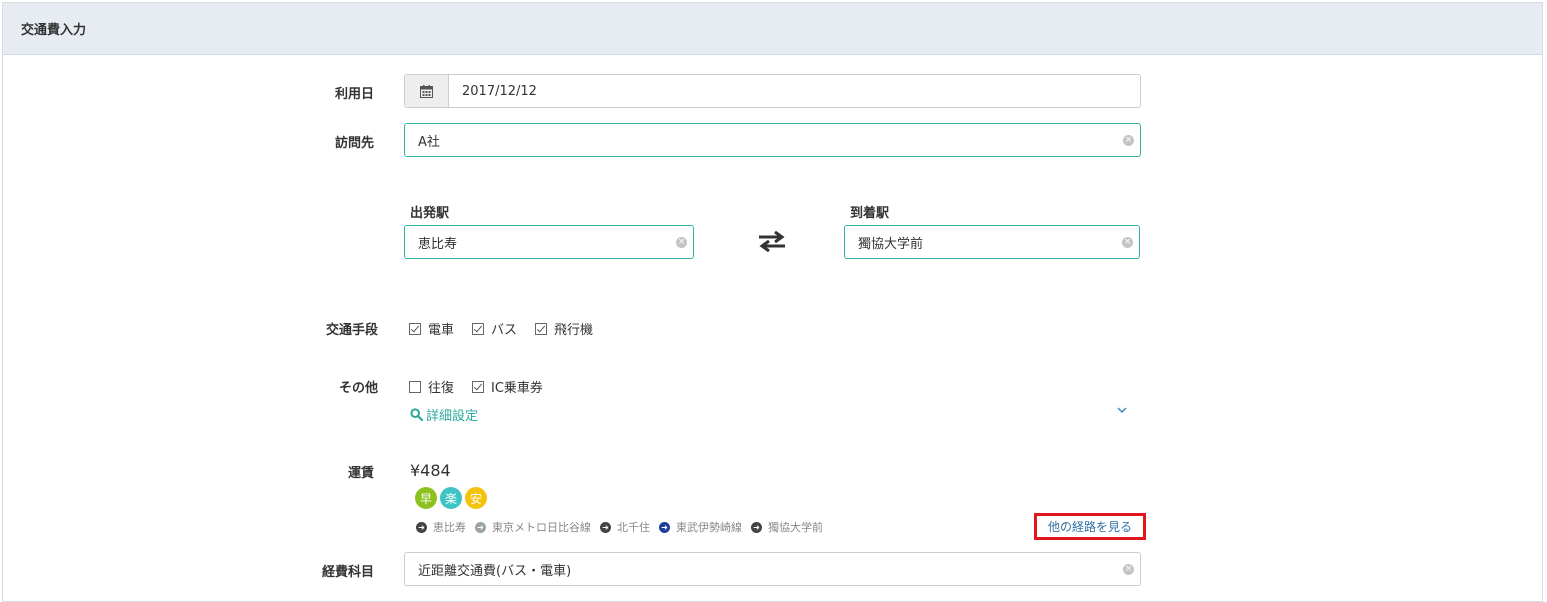 Image resolution: width=1547 pixels, height=602 pixels. I want to click on route-step: ➜ 恵比寿, so click(441, 527).